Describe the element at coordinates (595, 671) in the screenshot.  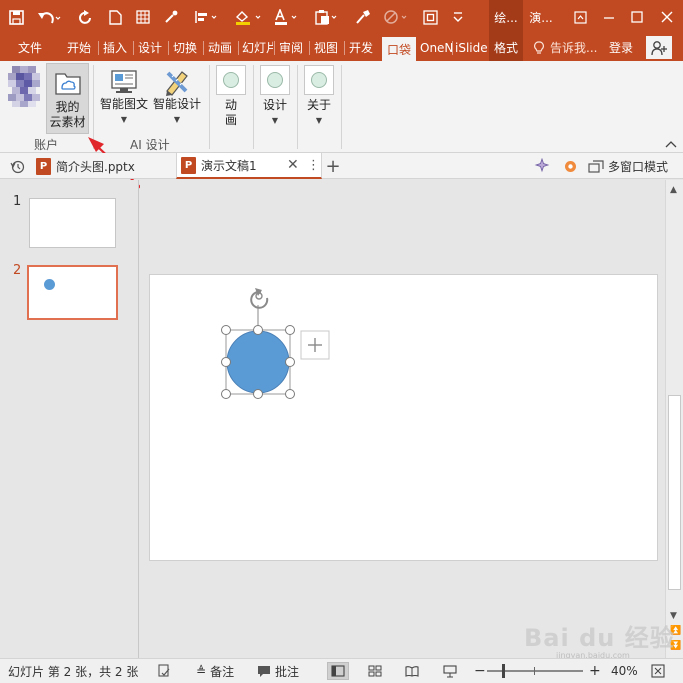
I see `zoom-in-icon: +` at that location.